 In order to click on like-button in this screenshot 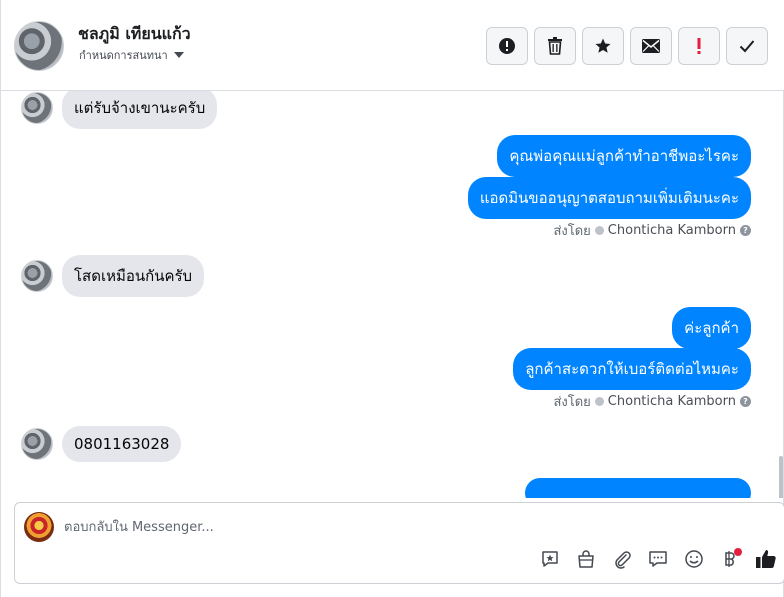, I will do `click(766, 559)`.